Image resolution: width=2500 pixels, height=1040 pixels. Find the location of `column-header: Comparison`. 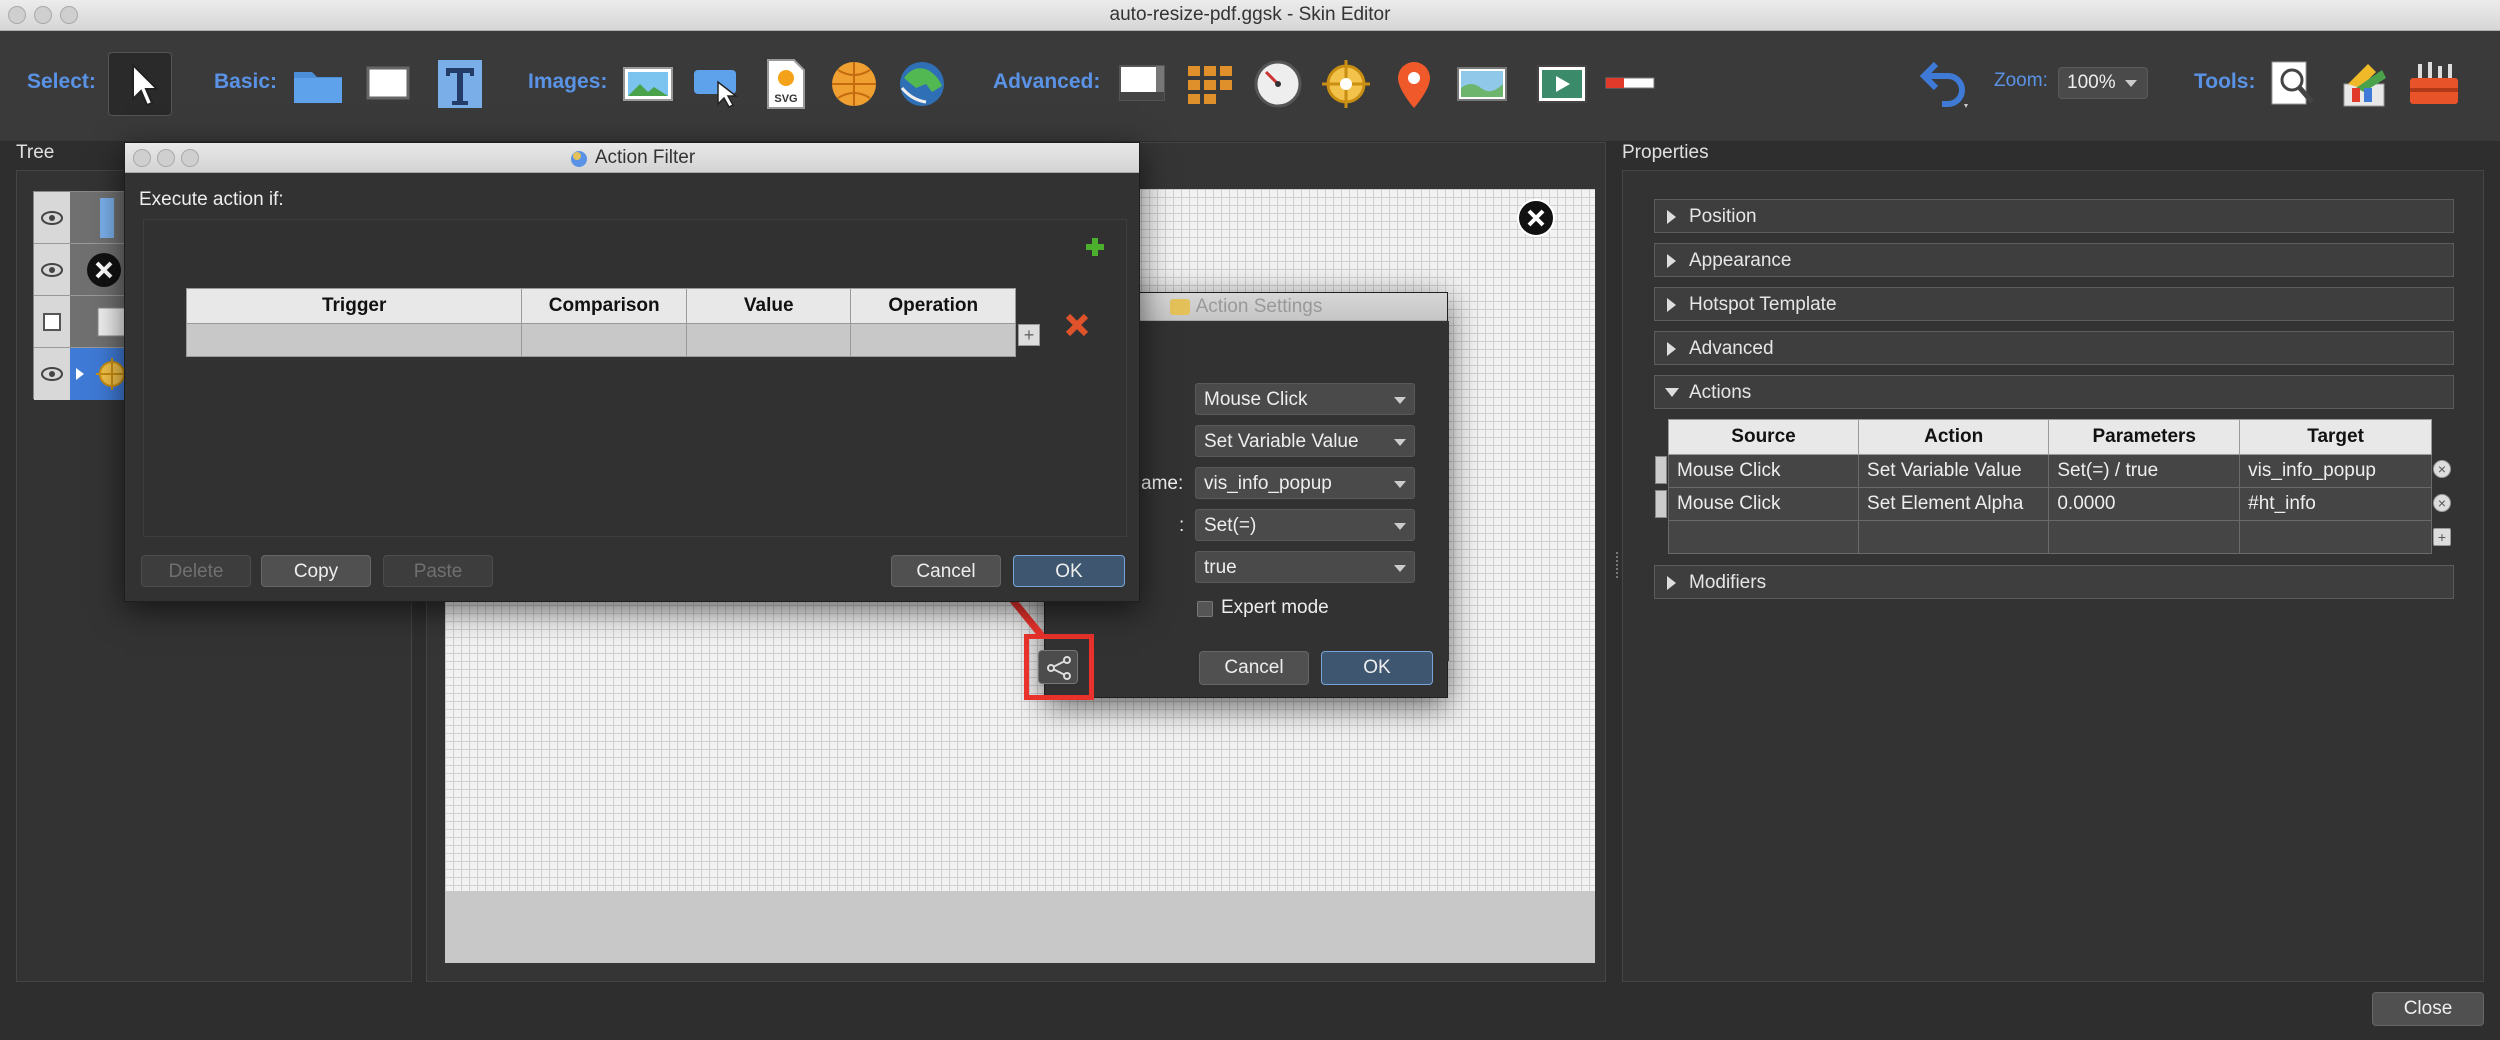

column-header: Comparison is located at coordinates (604, 306).